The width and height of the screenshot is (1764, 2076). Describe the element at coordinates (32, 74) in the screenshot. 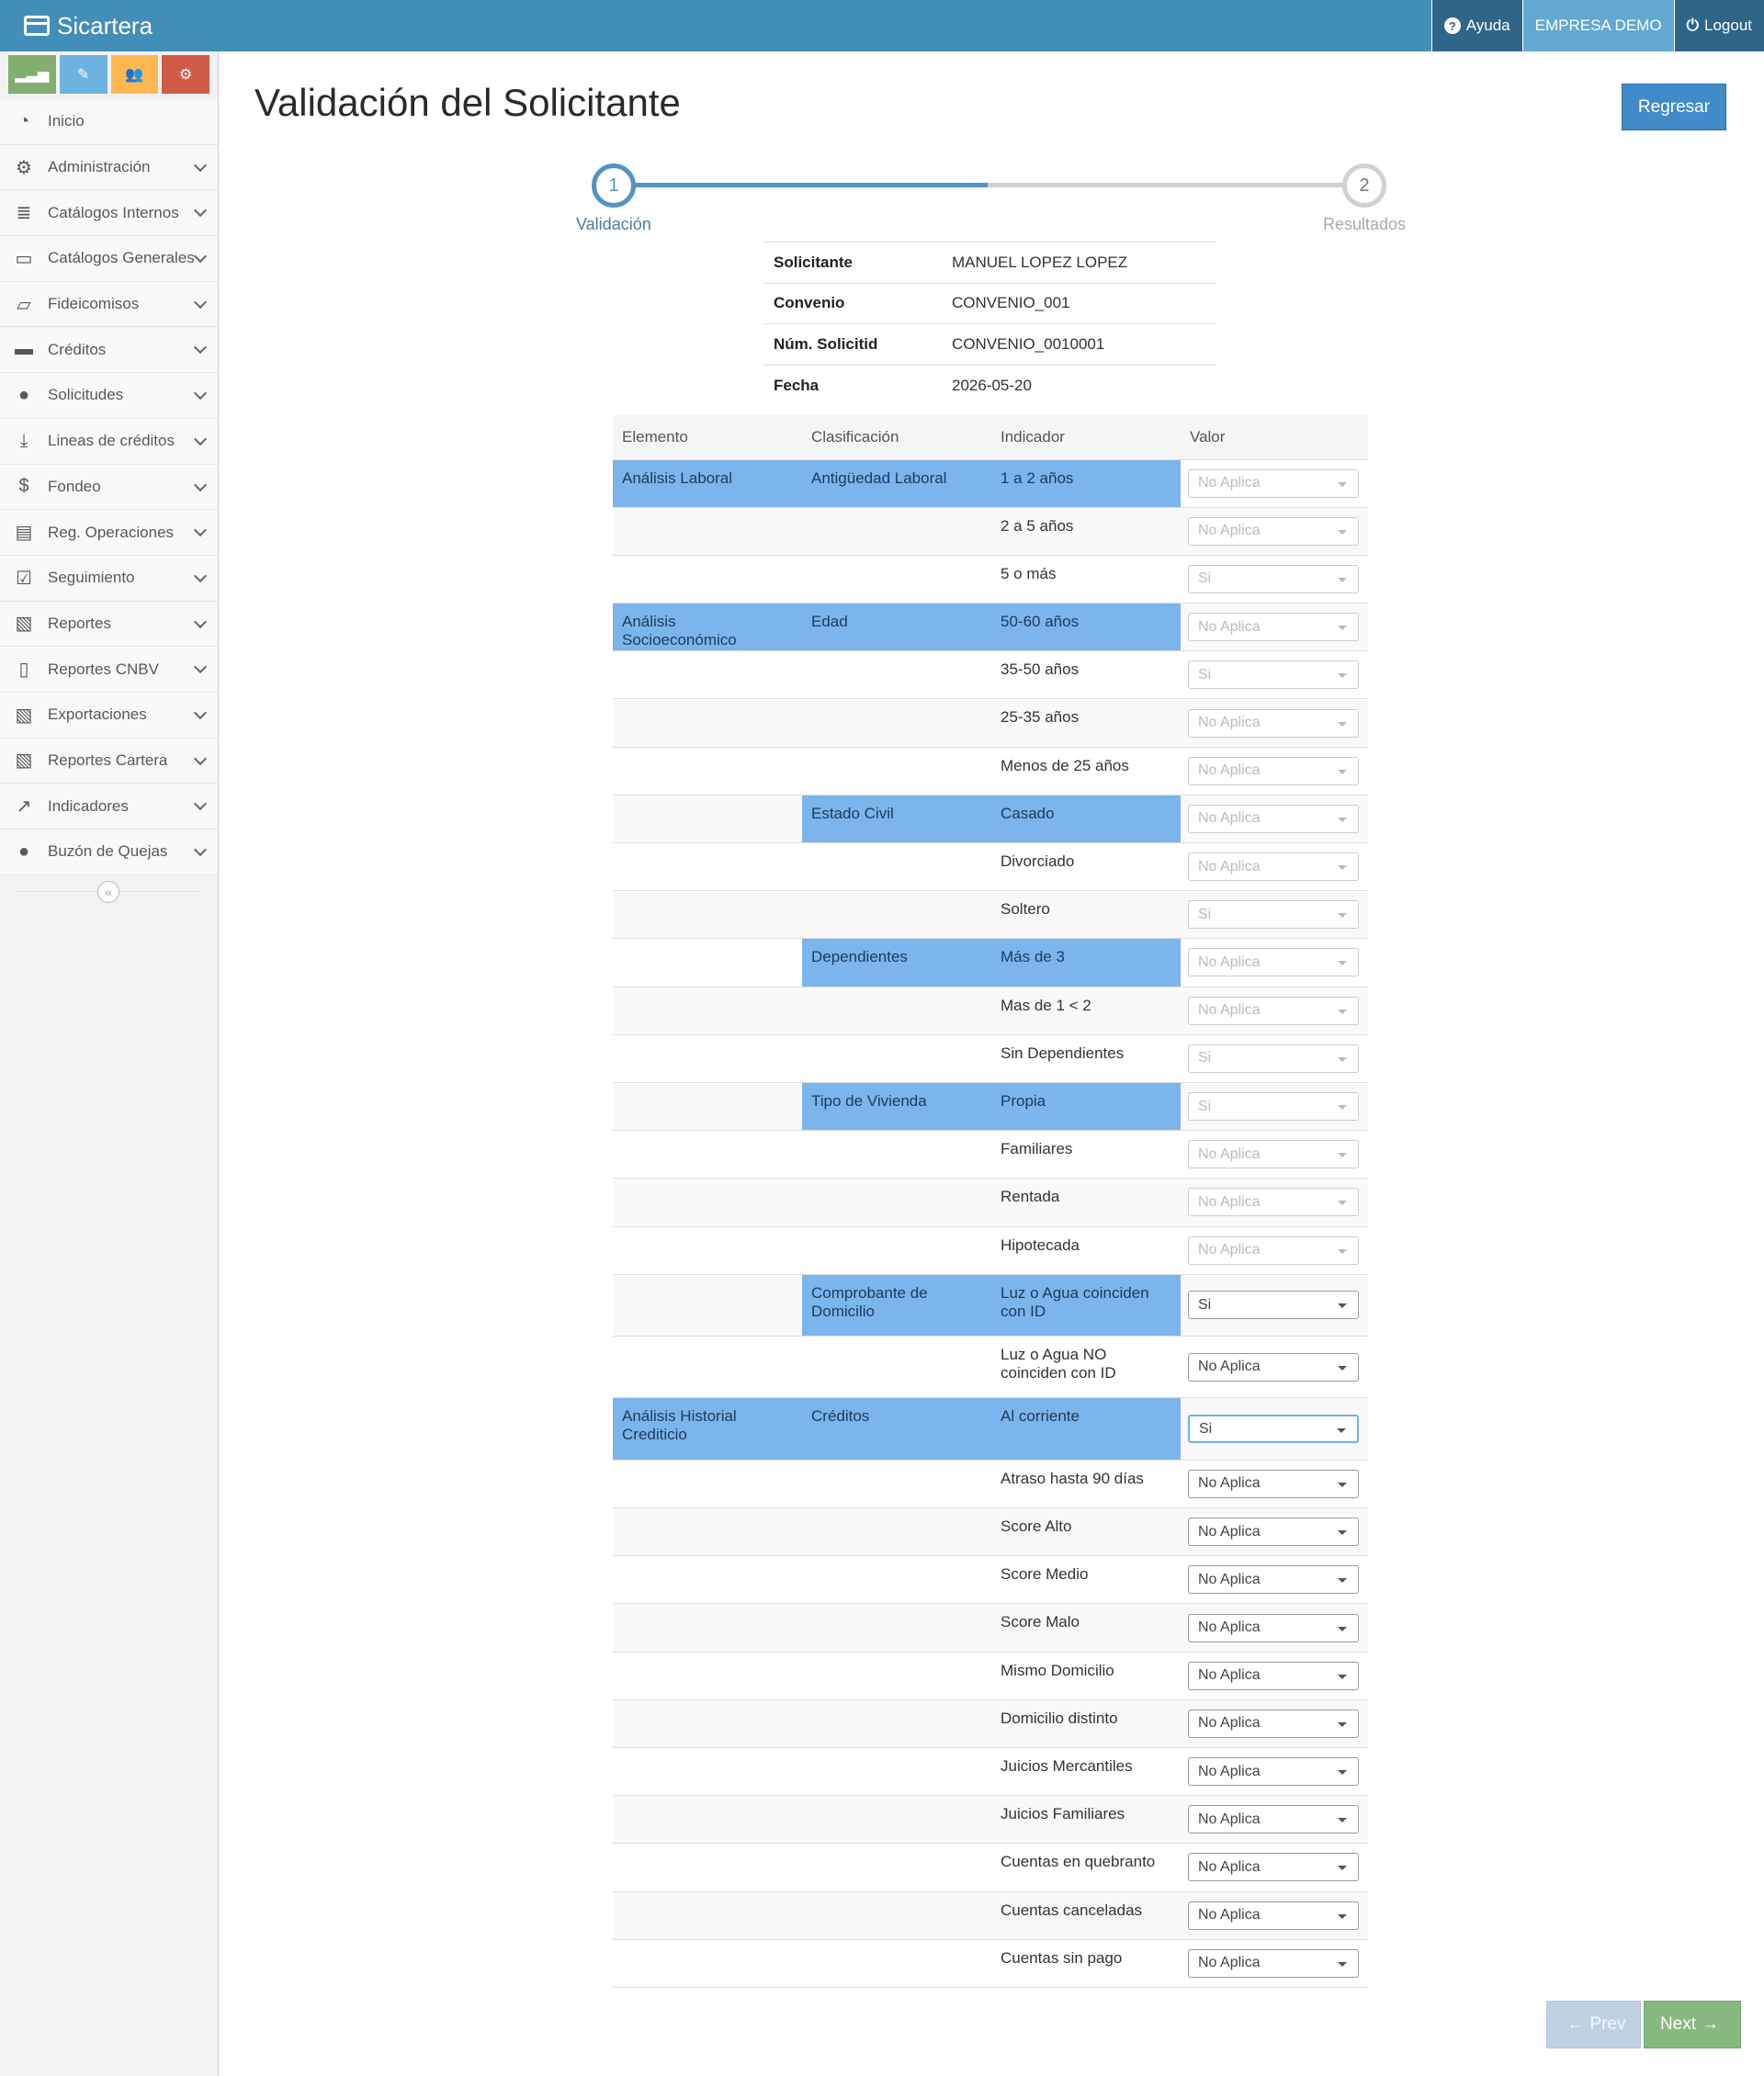

I see `signal-shortcut-button: ▂▃▅` at that location.